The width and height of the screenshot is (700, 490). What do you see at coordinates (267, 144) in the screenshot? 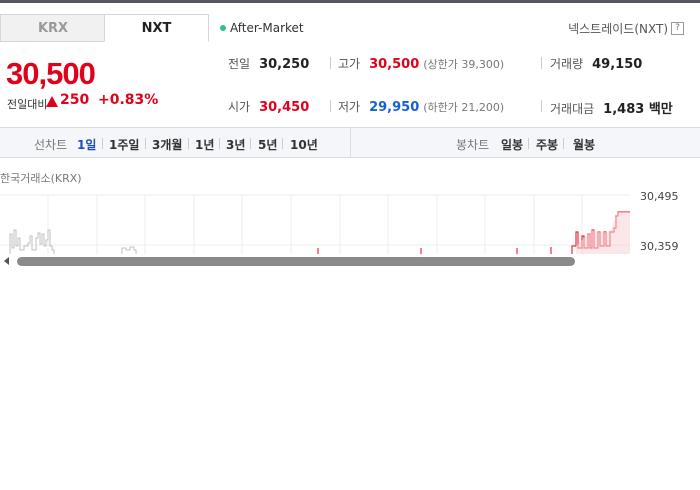
I see `period-5y: 5년` at bounding box center [267, 144].